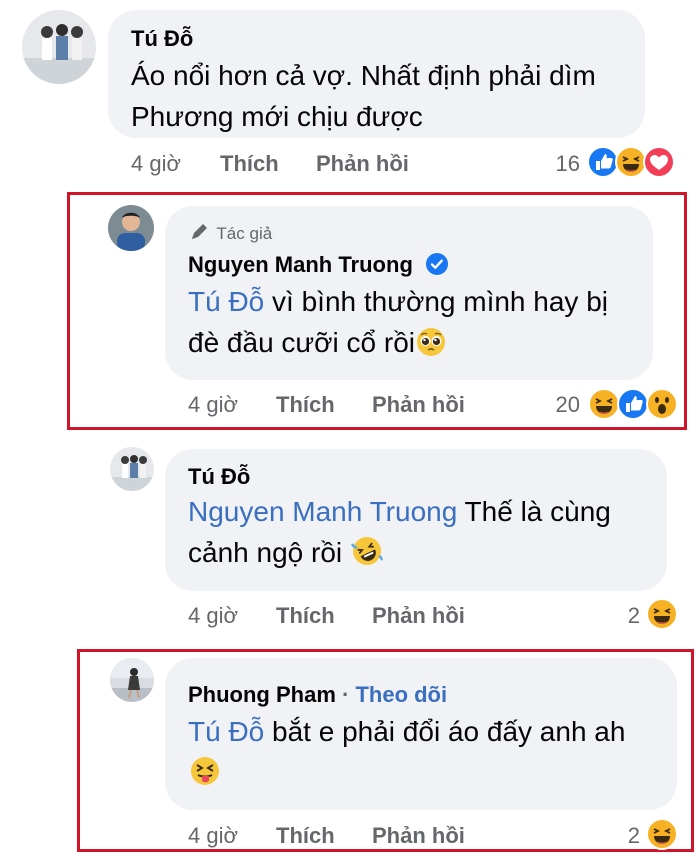  Describe the element at coordinates (437, 264) in the screenshot. I see `verified-badge-icon` at that location.